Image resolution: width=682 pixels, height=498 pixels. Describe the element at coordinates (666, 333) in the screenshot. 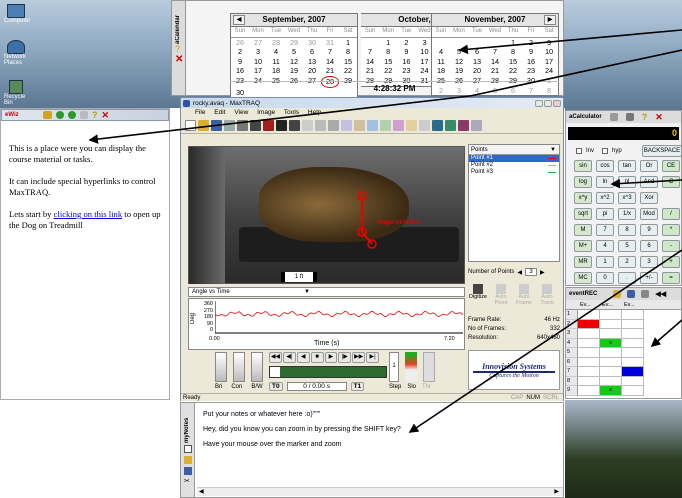

I see `arrow-to-events` at that location.